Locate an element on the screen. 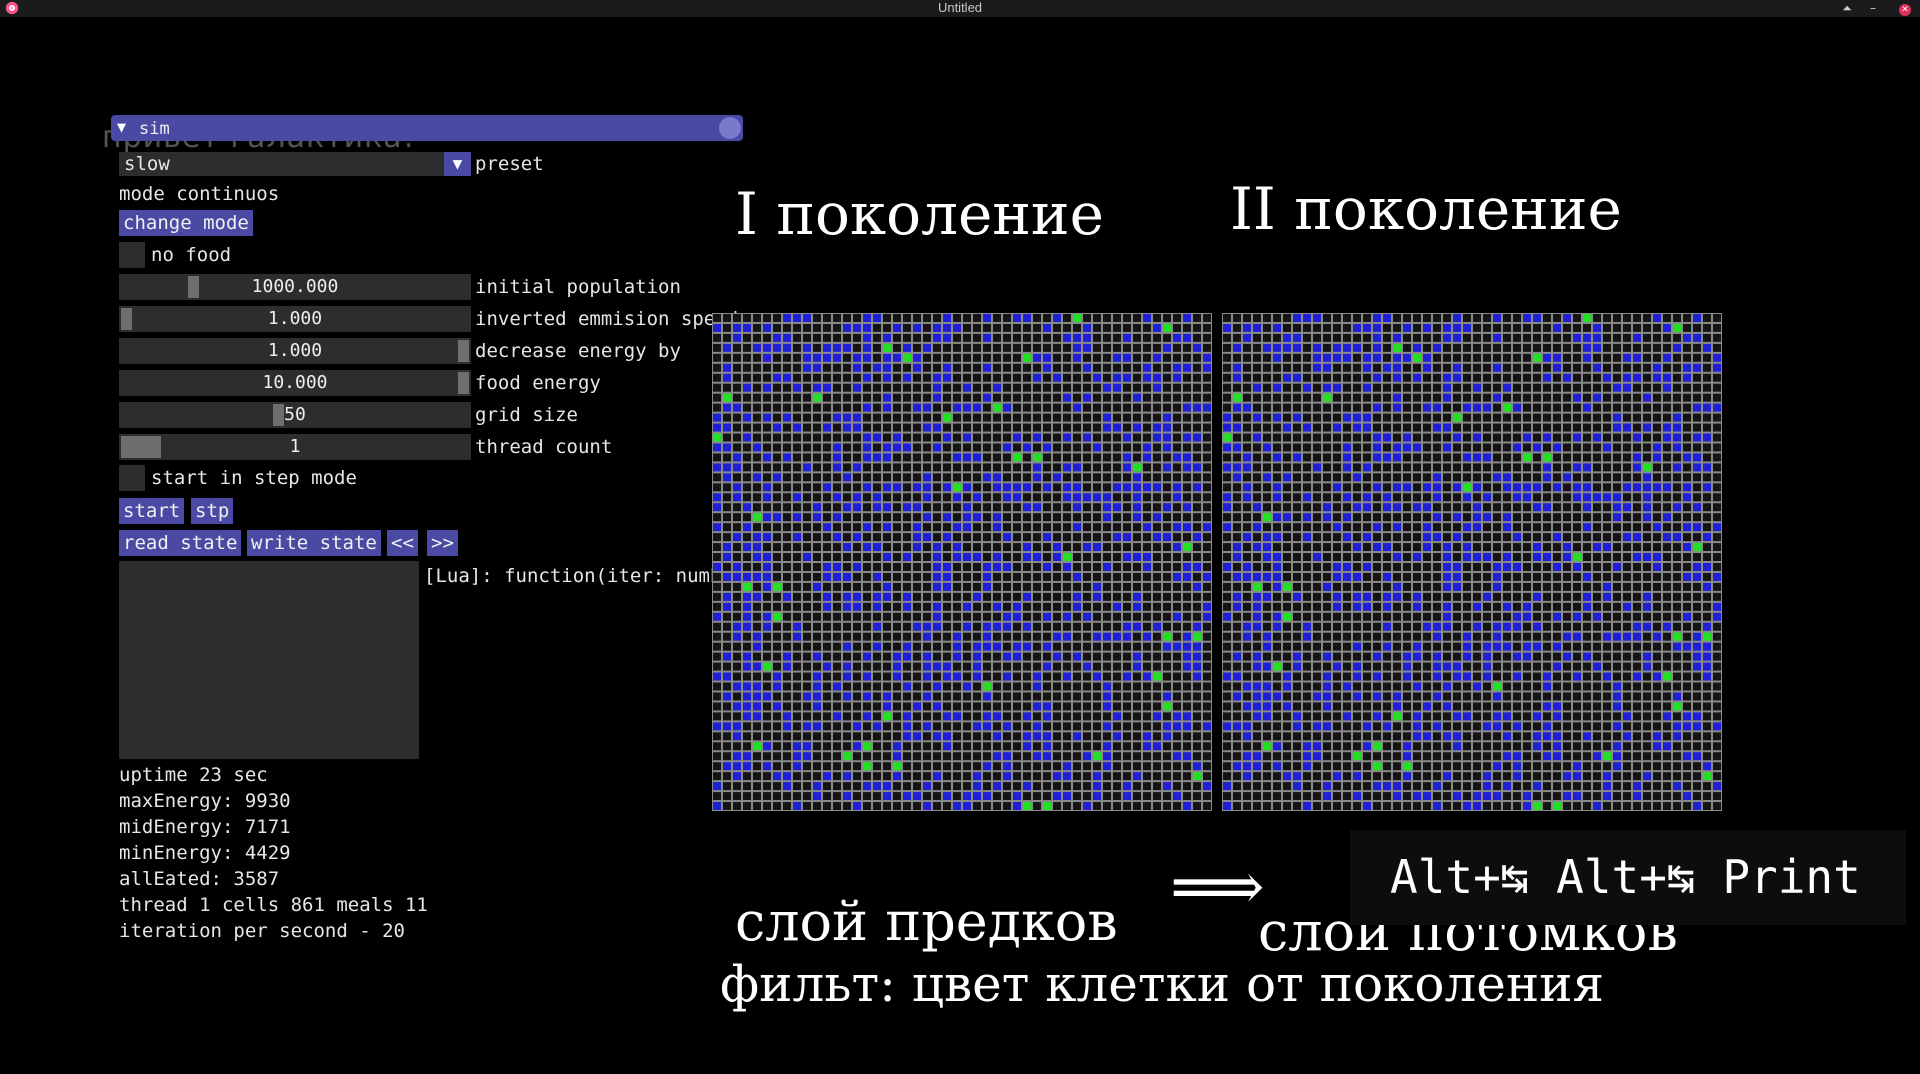 The height and width of the screenshot is (1074, 1920). no-food-checkbox is located at coordinates (132, 255).